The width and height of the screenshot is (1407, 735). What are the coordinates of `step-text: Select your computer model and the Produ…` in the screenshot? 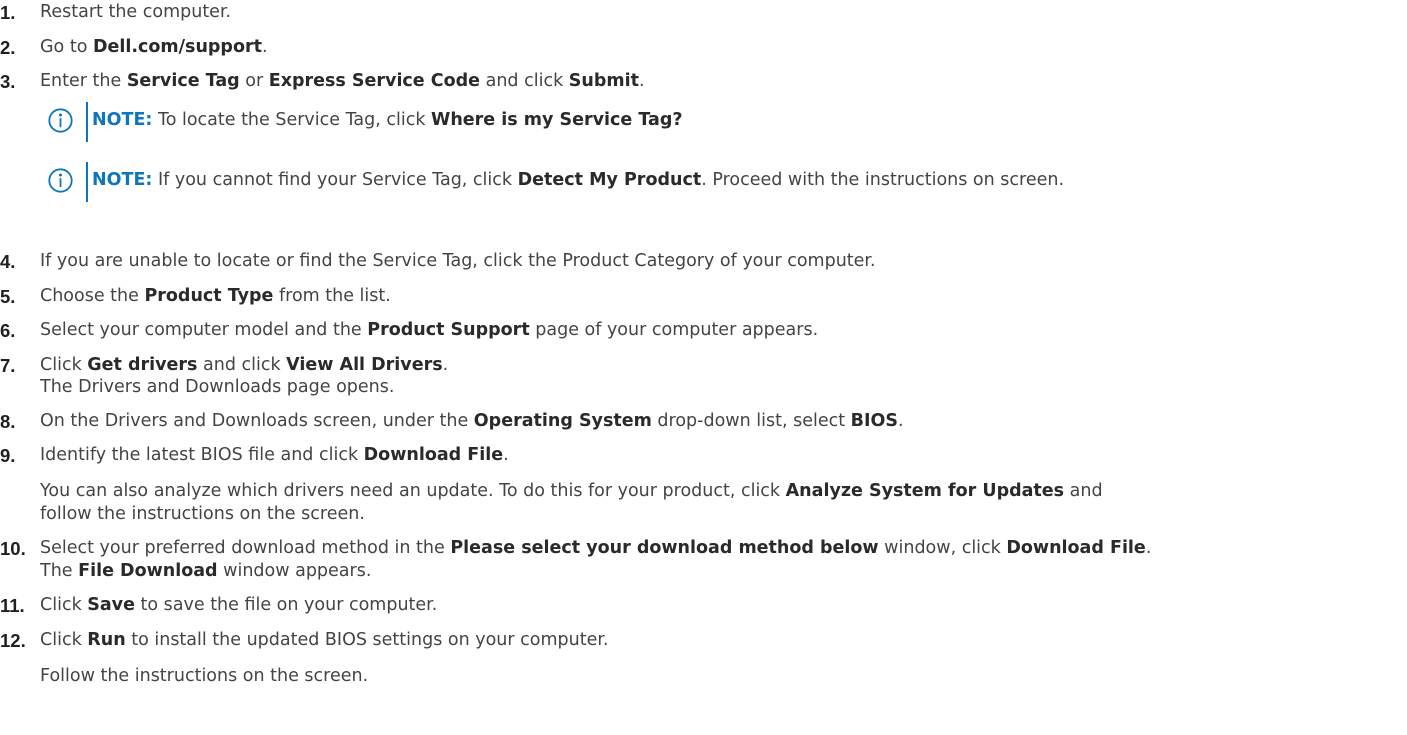 It's located at (429, 330).